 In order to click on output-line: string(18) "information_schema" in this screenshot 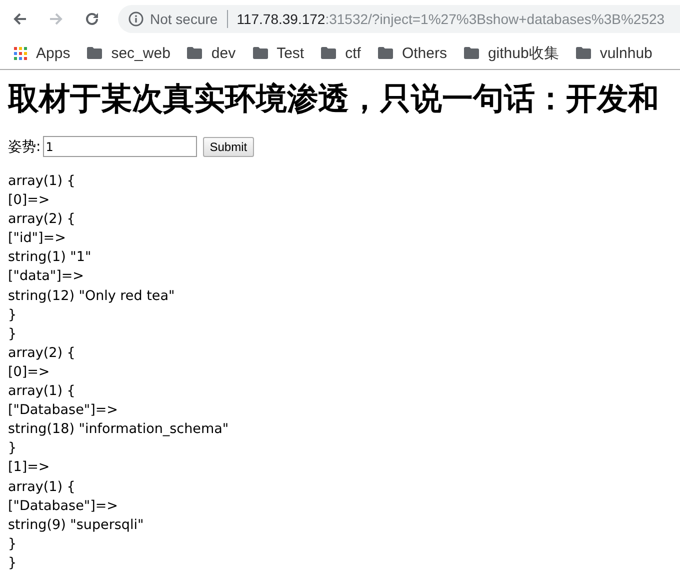, I will do `click(119, 430)`.